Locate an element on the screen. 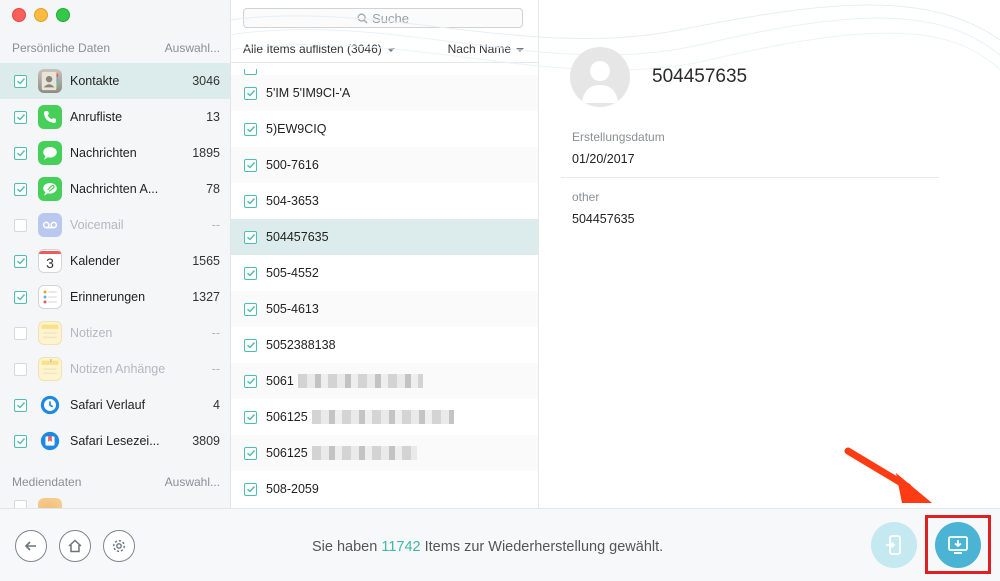  minimize-window-button is located at coordinates (41, 15).